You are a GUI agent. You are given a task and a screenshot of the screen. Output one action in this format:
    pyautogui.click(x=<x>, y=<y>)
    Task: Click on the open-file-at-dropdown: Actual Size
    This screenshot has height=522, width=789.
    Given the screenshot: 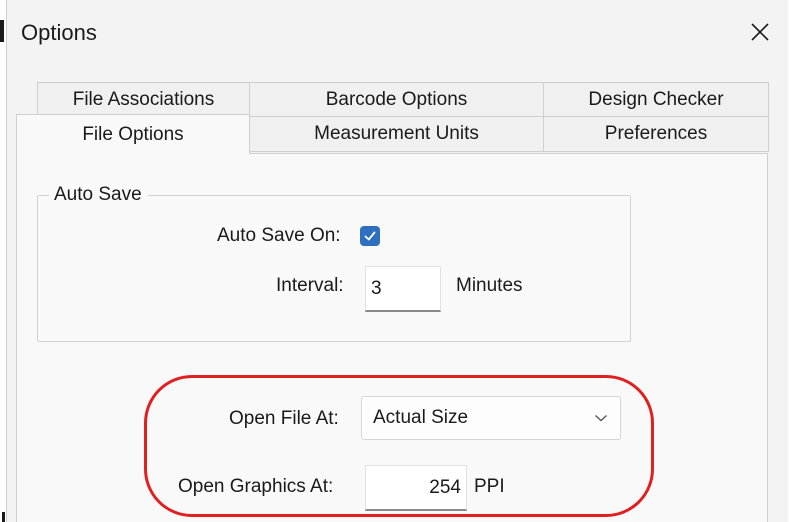 What is the action you would take?
    pyautogui.click(x=491, y=418)
    